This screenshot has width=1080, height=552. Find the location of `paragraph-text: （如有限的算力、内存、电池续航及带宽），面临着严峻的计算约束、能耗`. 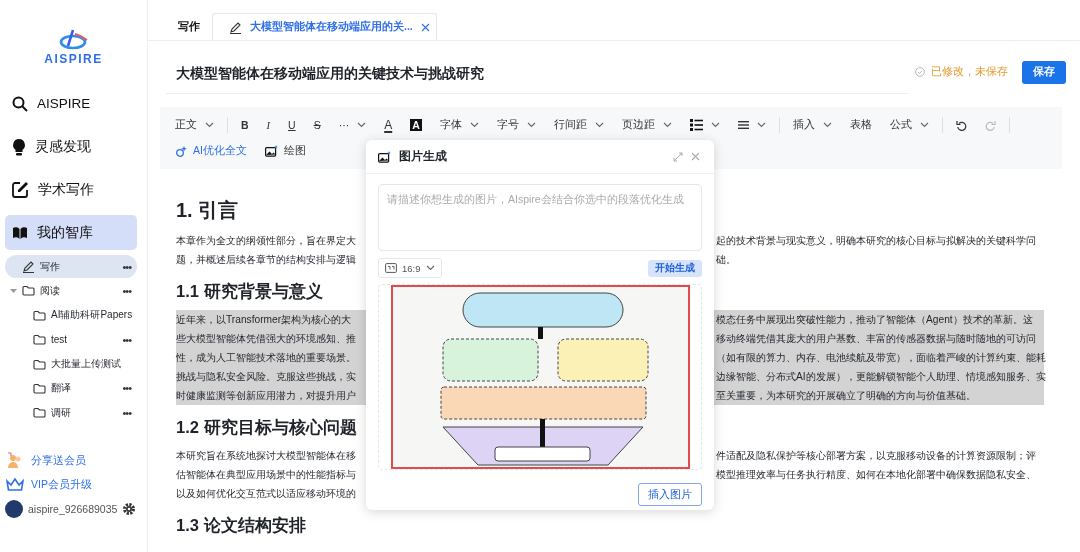

paragraph-text: （如有限的算力、内存、电池续航及带宽），面临着严峻的计算约束、能耗 is located at coordinates (881, 357).